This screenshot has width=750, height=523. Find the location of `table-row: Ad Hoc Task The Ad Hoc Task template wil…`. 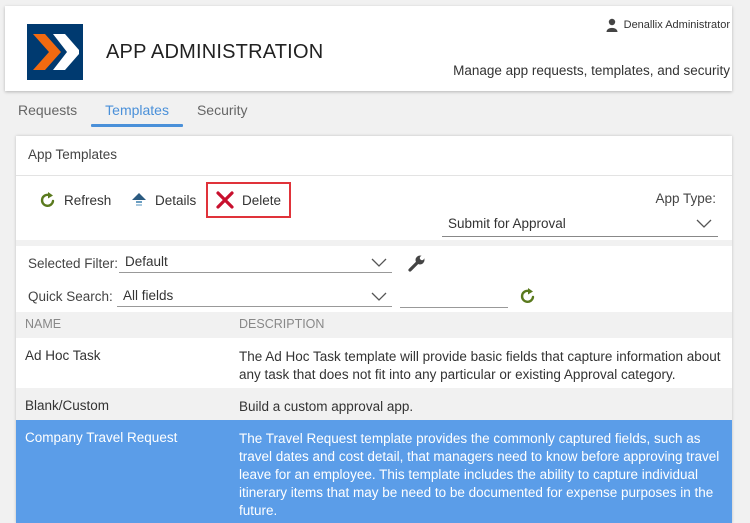

table-row: Ad Hoc Task The Ad Hoc Task template wil… is located at coordinates (374, 363).